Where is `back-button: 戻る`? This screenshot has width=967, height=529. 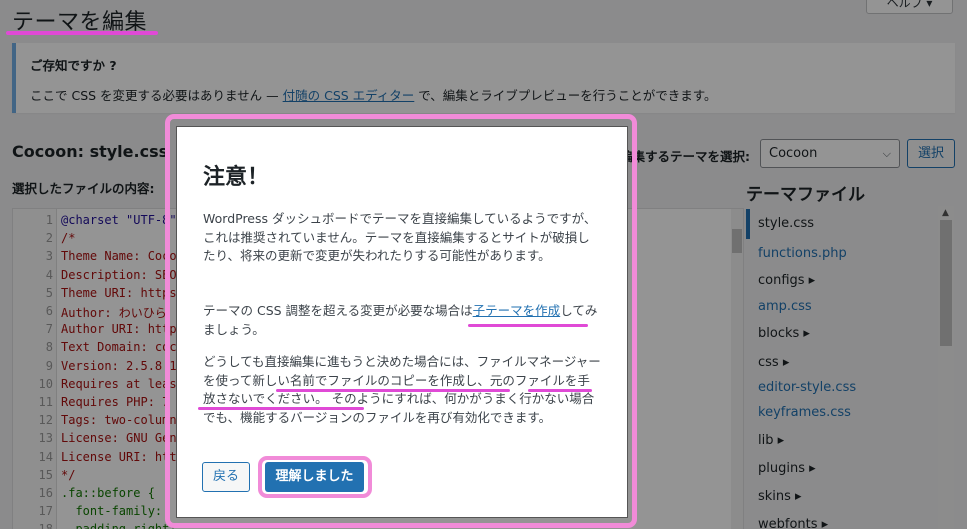
back-button: 戻る is located at coordinates (226, 477).